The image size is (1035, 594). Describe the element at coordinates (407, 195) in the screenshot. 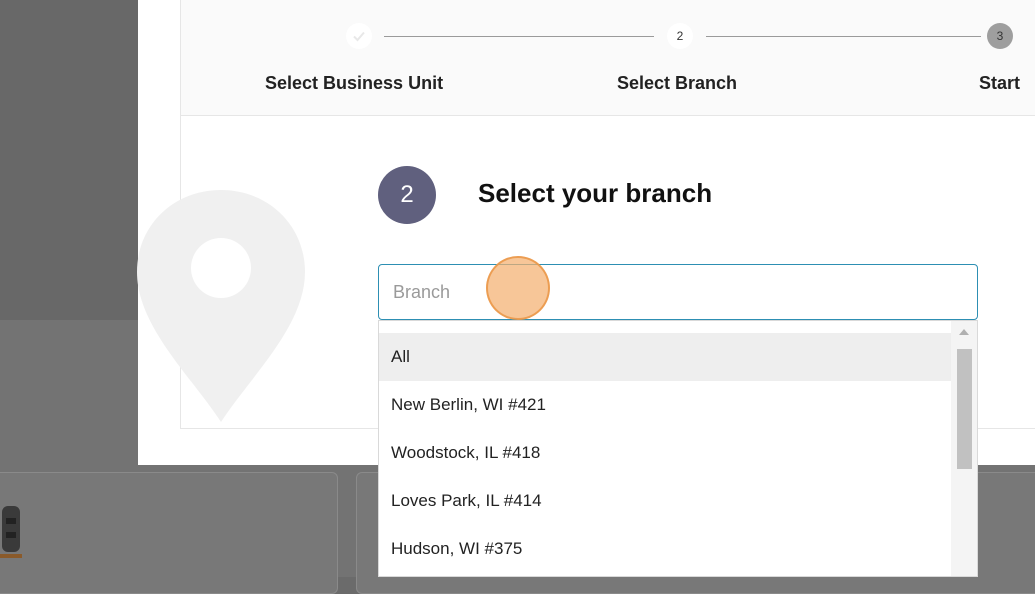

I see `step-number-badge: 2` at that location.